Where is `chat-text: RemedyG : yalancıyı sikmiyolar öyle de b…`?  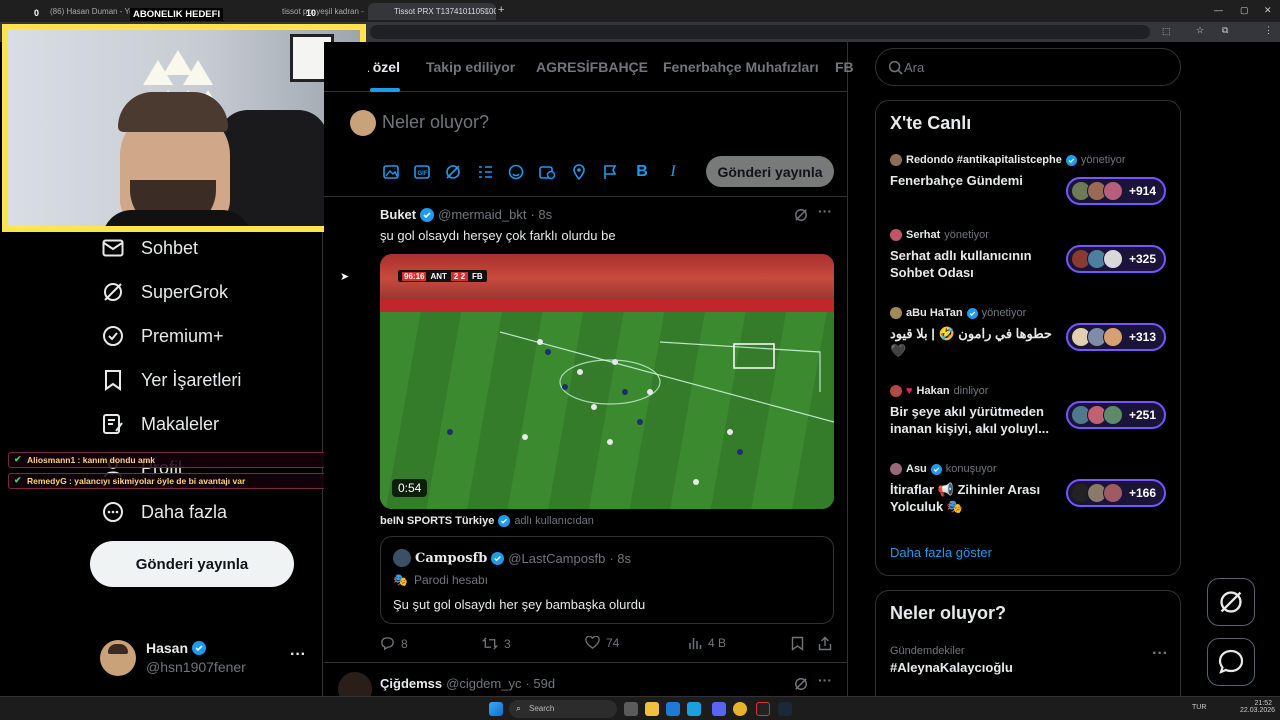
chat-text: RemedyG : yalancıyı sikmiyolar öyle de b… is located at coordinates (136, 481).